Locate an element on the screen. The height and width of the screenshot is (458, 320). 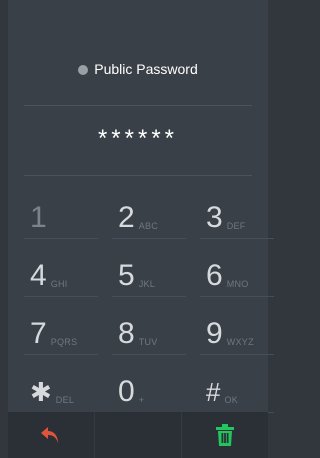
password-label: Public Password is located at coordinates (138, 69).